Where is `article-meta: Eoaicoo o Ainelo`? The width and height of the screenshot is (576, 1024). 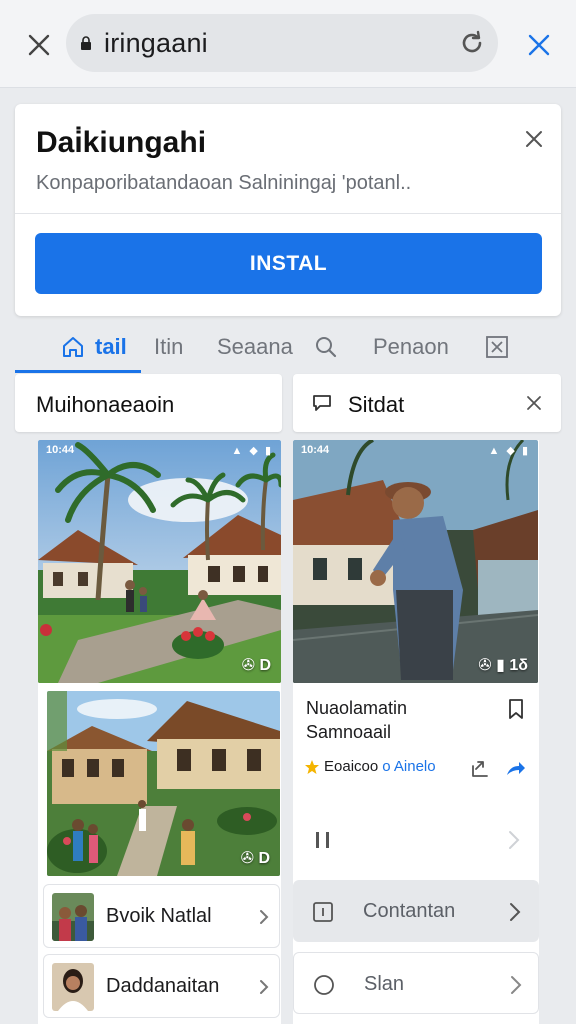
article-meta: Eoaicoo o Ainelo is located at coordinates (370, 766).